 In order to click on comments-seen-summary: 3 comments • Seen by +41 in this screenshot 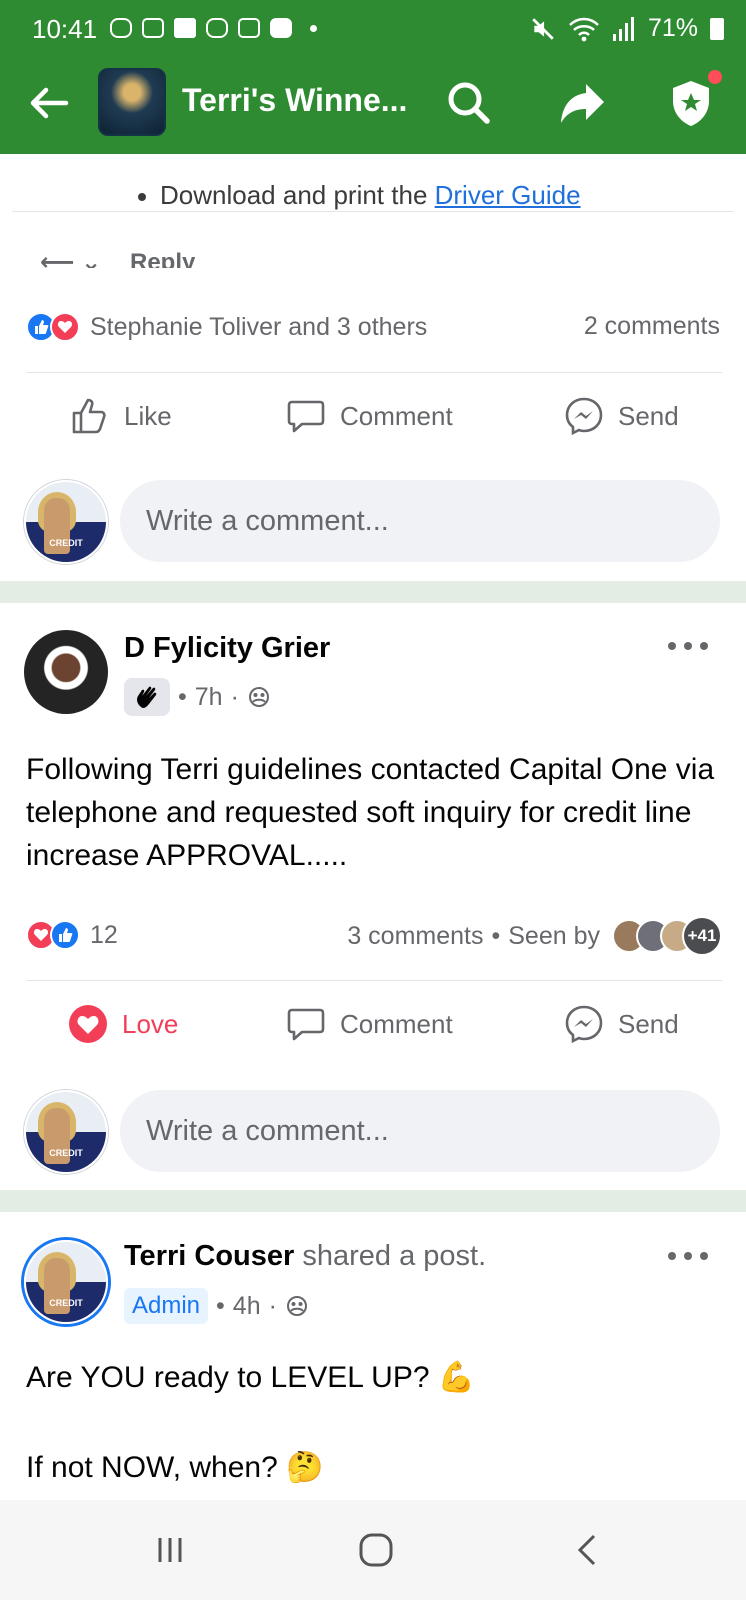, I will do `click(534, 936)`.